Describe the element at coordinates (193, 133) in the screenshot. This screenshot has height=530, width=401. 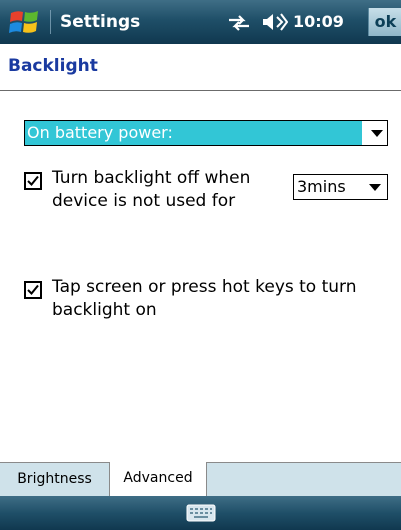
I see `power-source-selected-value: On battery power:` at that location.